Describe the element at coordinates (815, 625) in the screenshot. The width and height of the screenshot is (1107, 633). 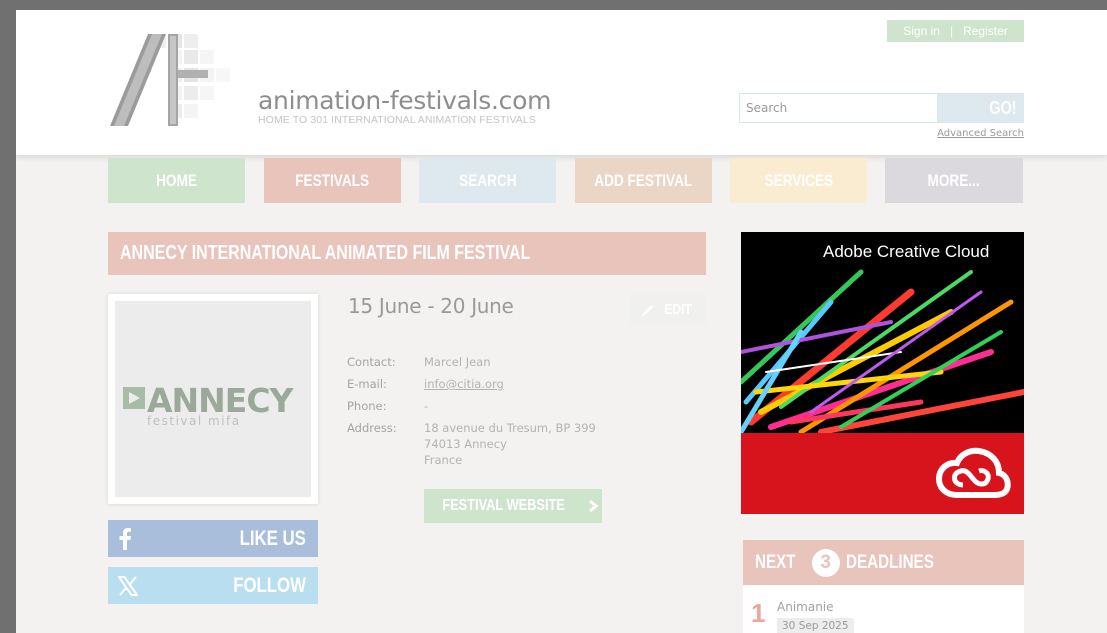
I see `deadline-date: 30 Sep 2025` at that location.